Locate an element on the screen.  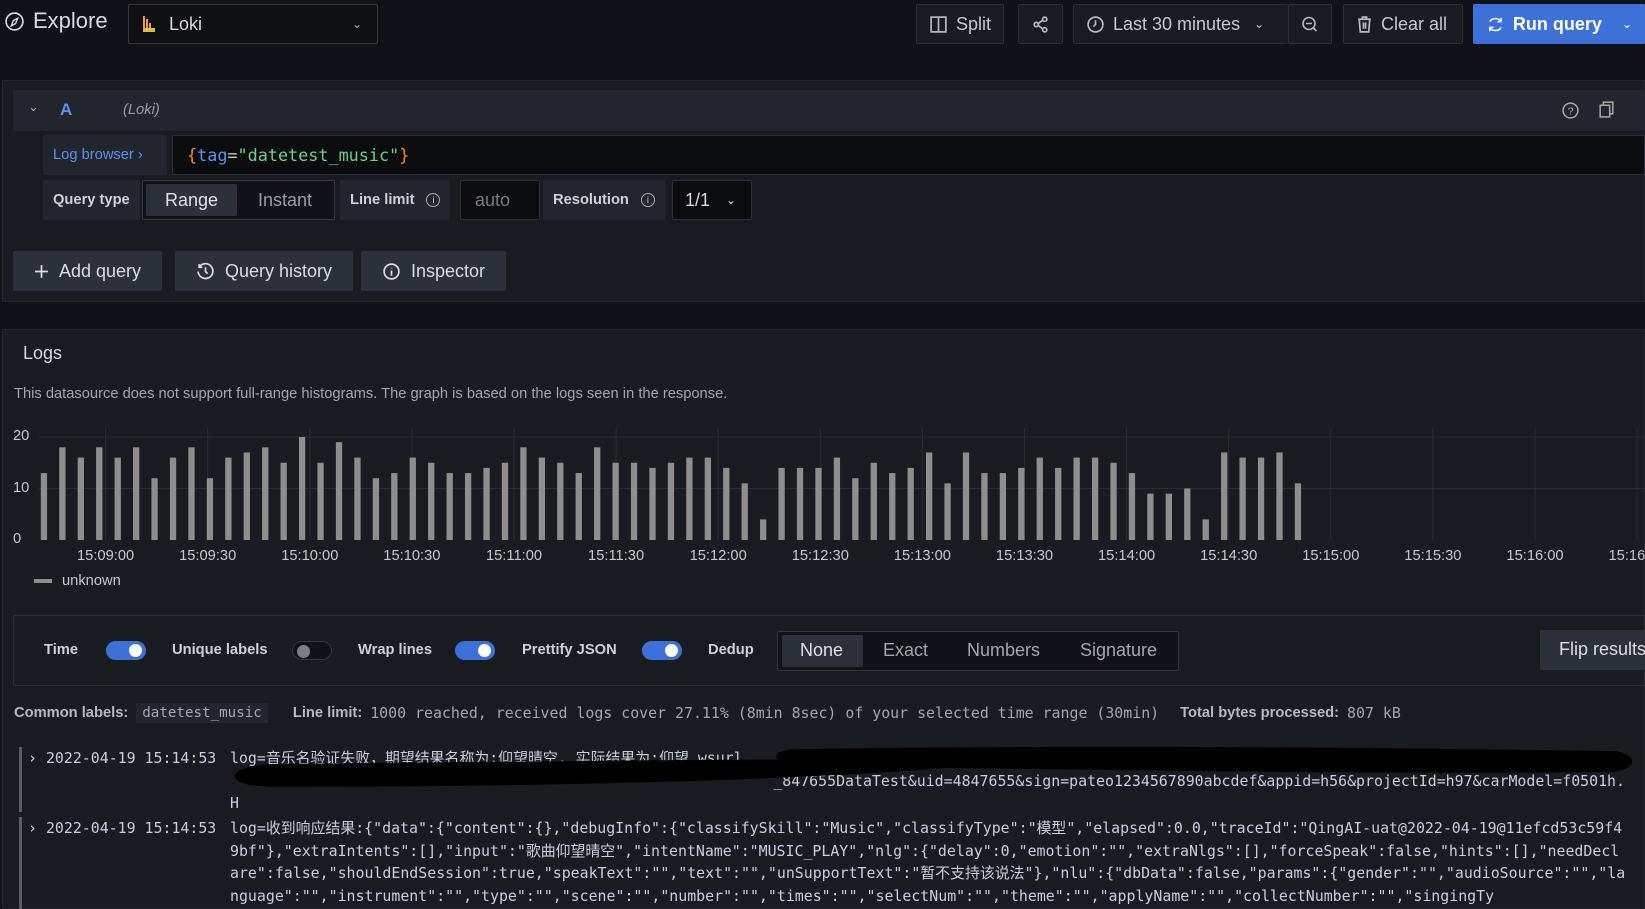
query-type-range: Range is located at coordinates (191, 200).